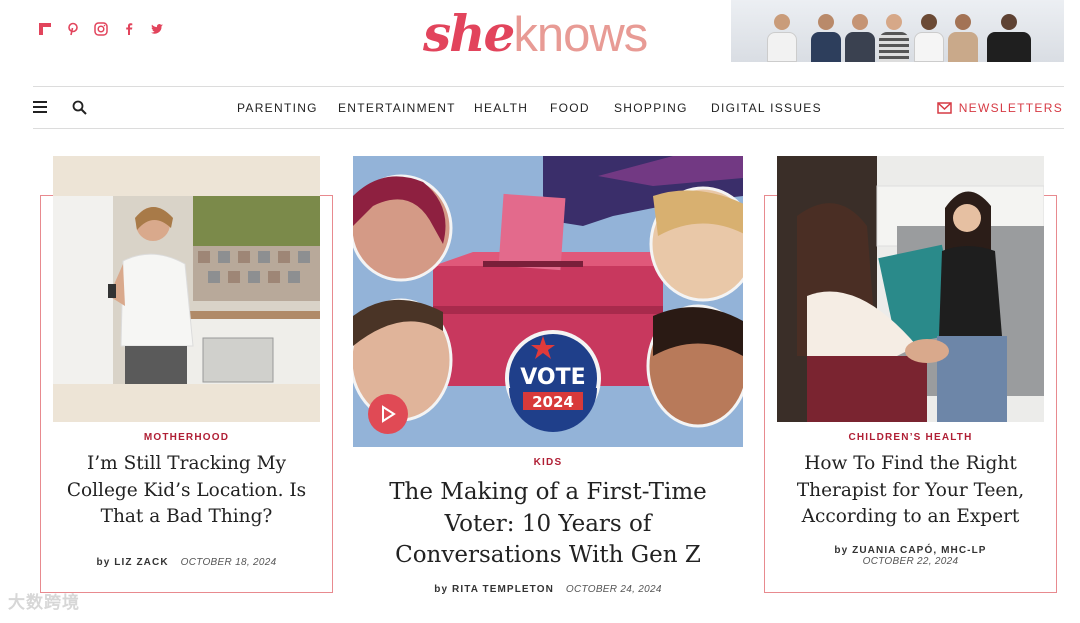  Describe the element at coordinates (397, 108) in the screenshot. I see `nav-entertainment: ENTERTAINMENT` at that location.